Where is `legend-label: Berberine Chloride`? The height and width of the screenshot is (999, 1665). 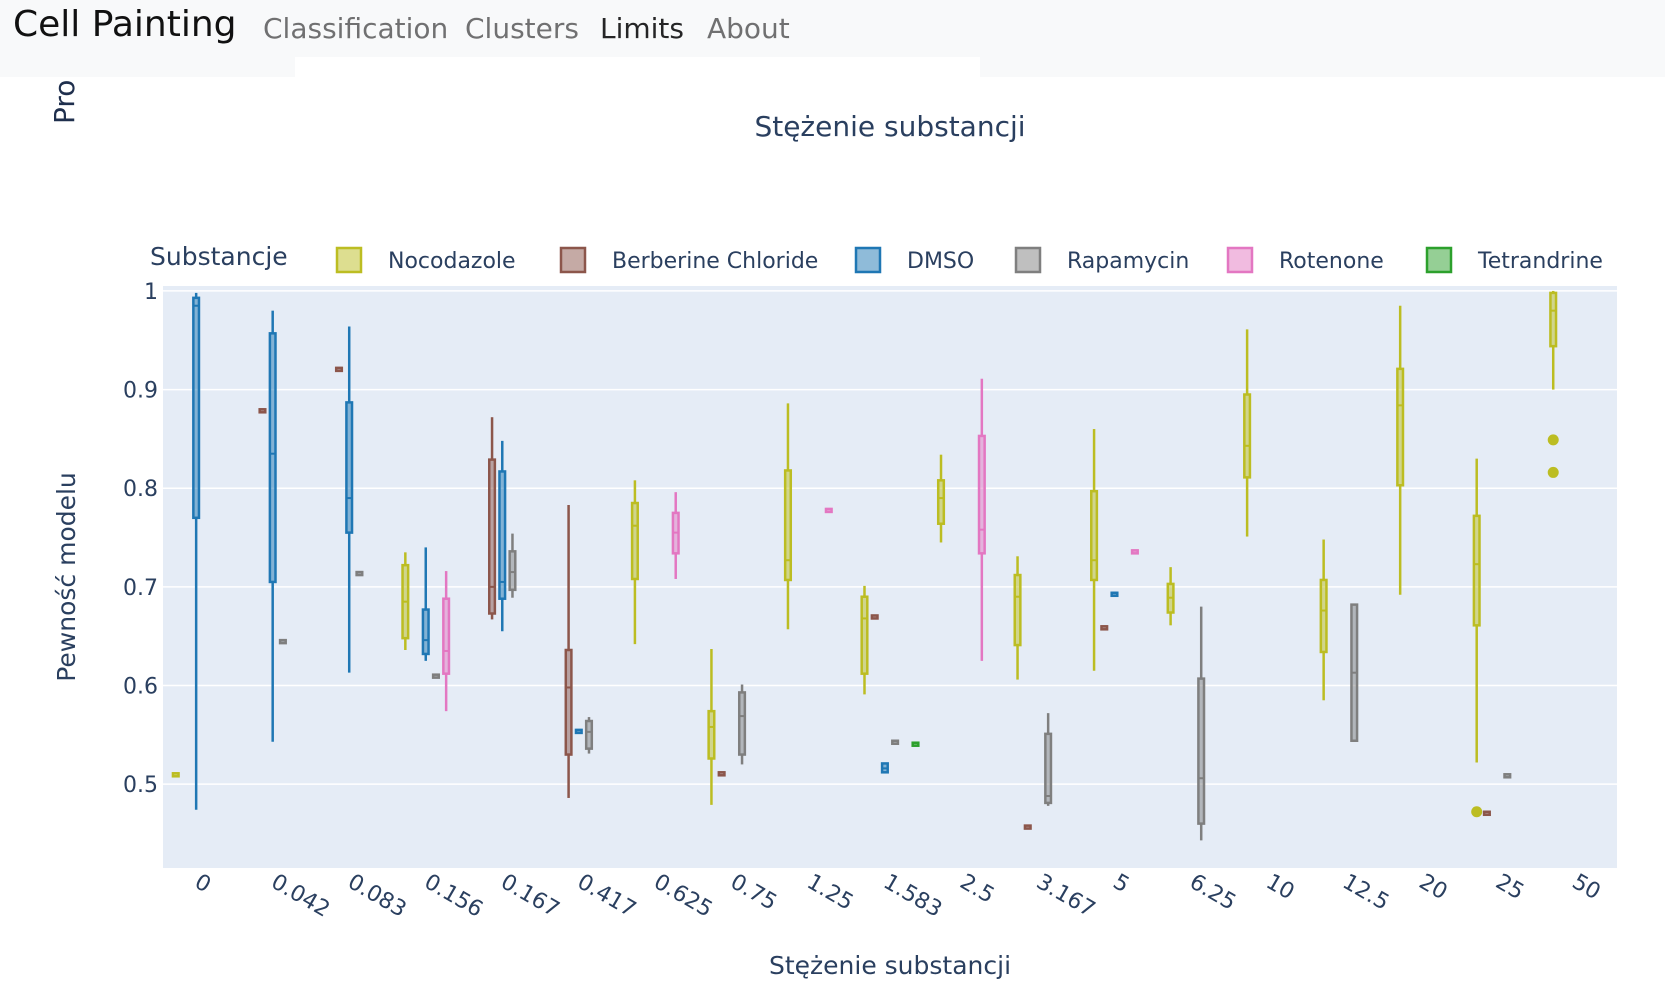
legend-label: Berberine Chloride is located at coordinates (715, 261).